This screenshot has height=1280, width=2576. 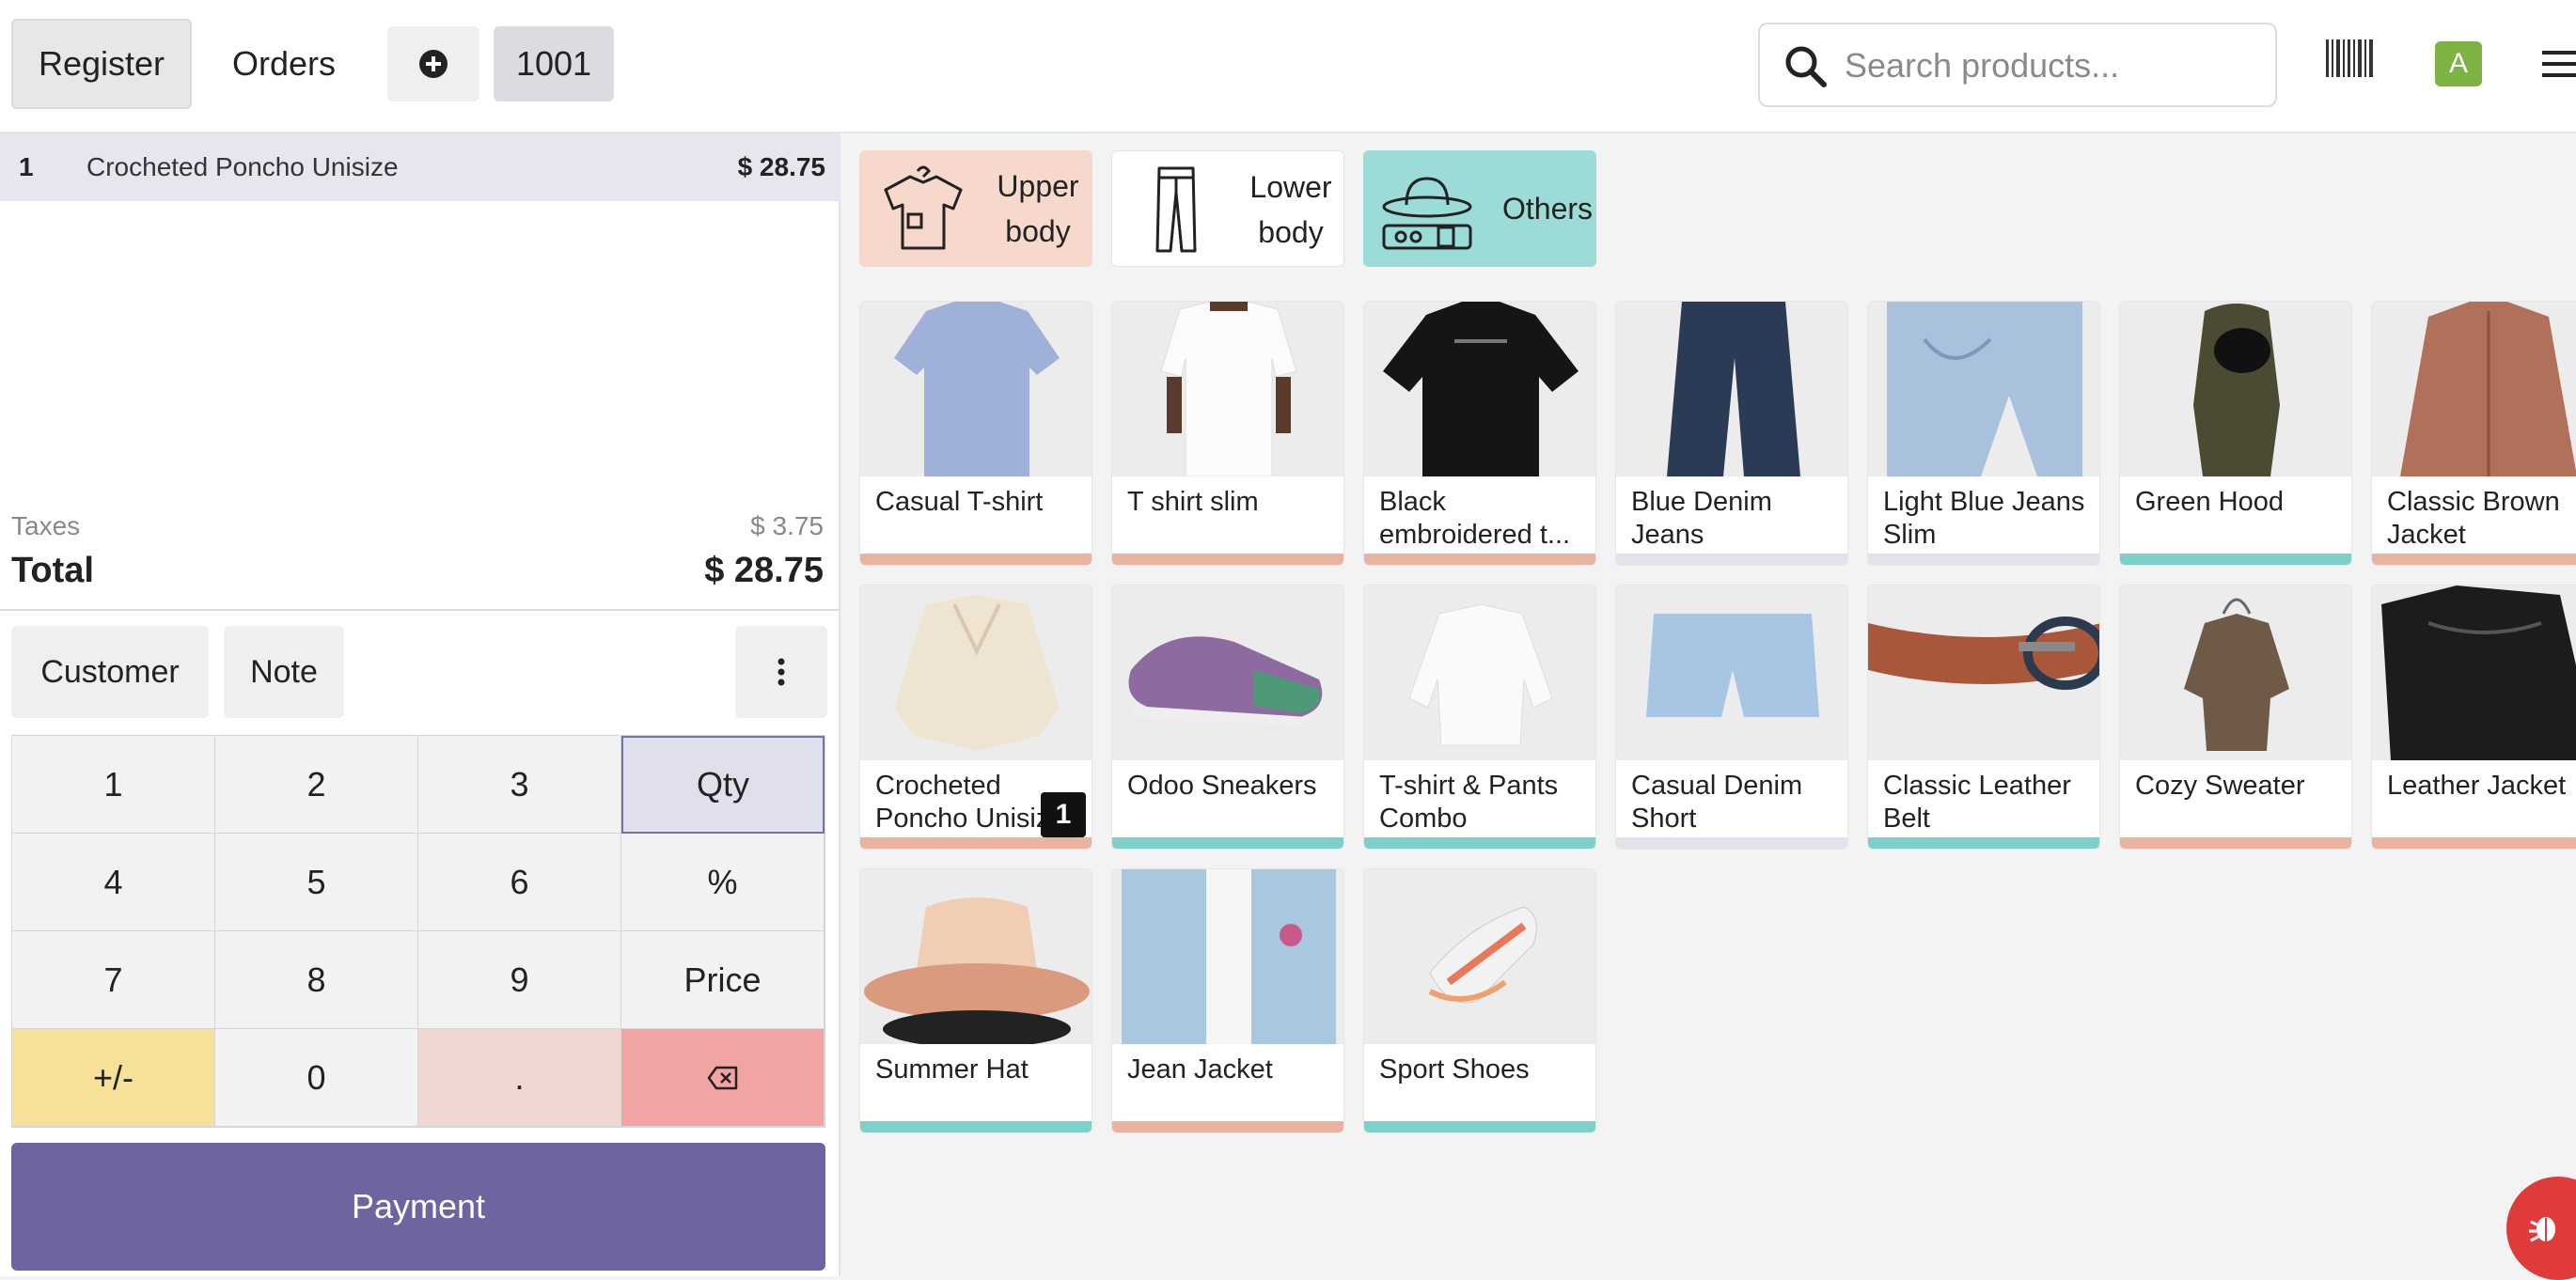 What do you see at coordinates (2458, 63) in the screenshot?
I see `user-avatar: A` at bounding box center [2458, 63].